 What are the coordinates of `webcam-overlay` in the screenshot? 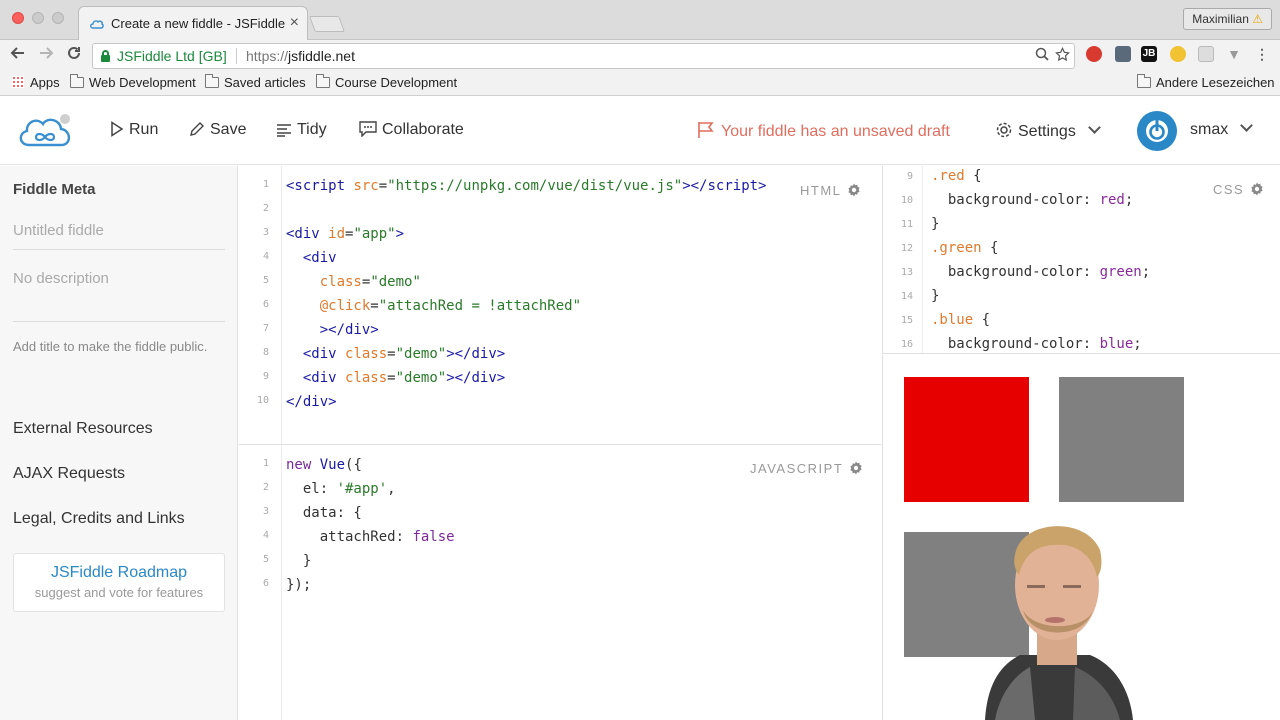 It's located at (1059, 623).